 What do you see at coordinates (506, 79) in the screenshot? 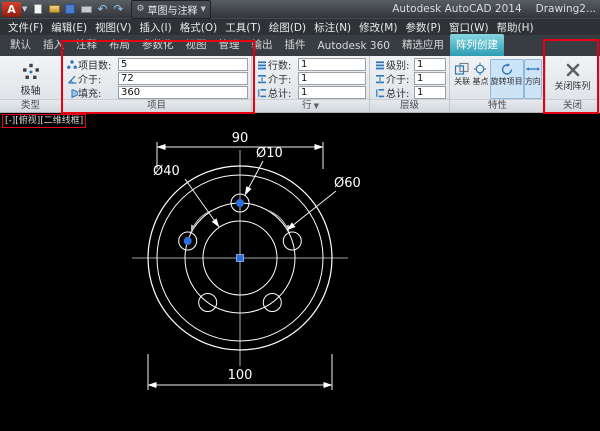
I see `rotate-items-button: 旋转项目` at bounding box center [506, 79].